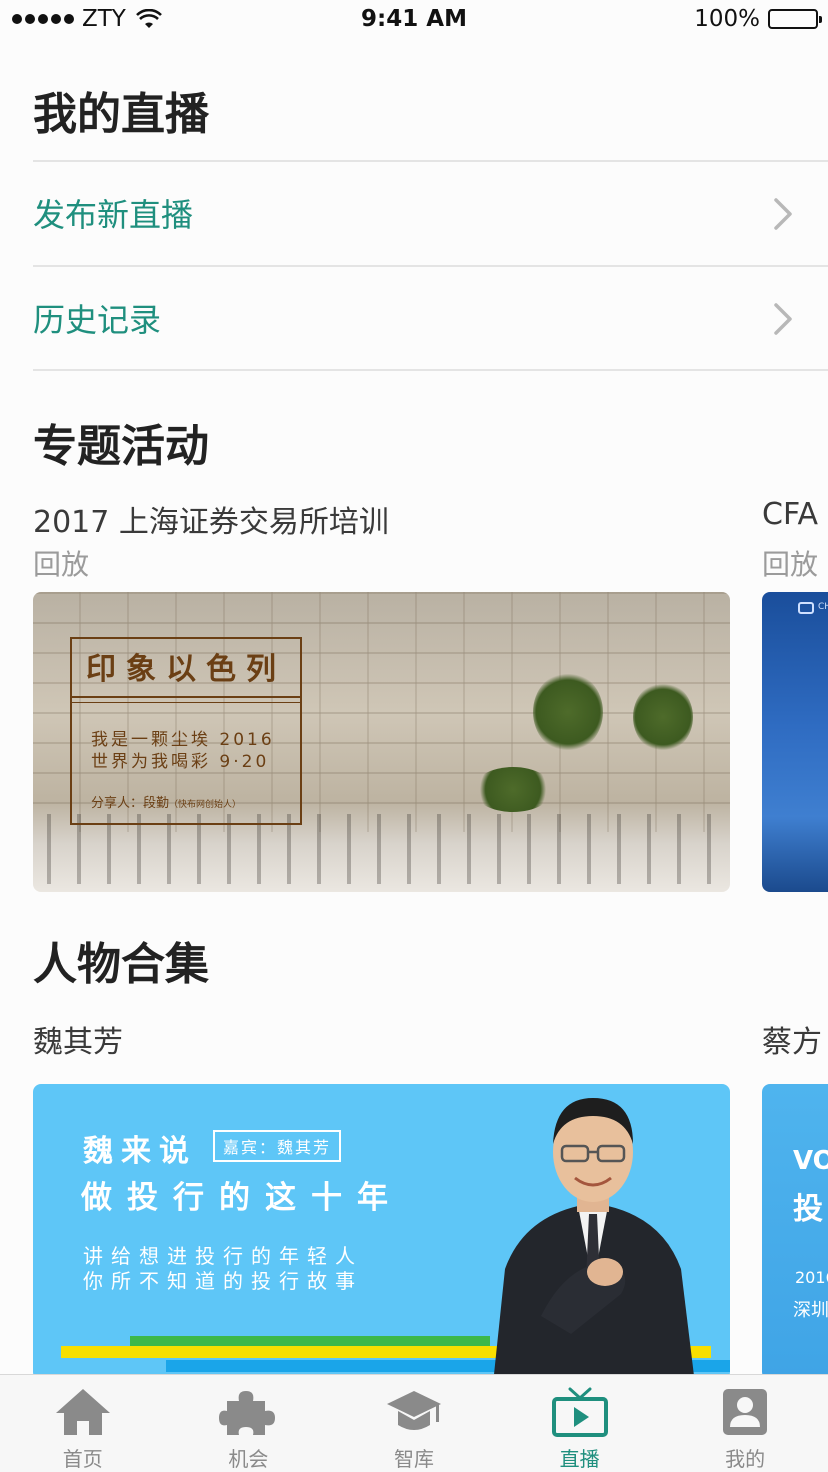 The height and width of the screenshot is (1472, 828). What do you see at coordinates (808, 1209) in the screenshot?
I see `banner-text: 投` at bounding box center [808, 1209].